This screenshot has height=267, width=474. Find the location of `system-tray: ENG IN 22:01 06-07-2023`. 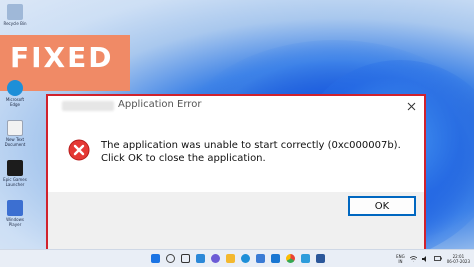

system-tray: ENG IN 22:01 06-07-2023 is located at coordinates (433, 258).